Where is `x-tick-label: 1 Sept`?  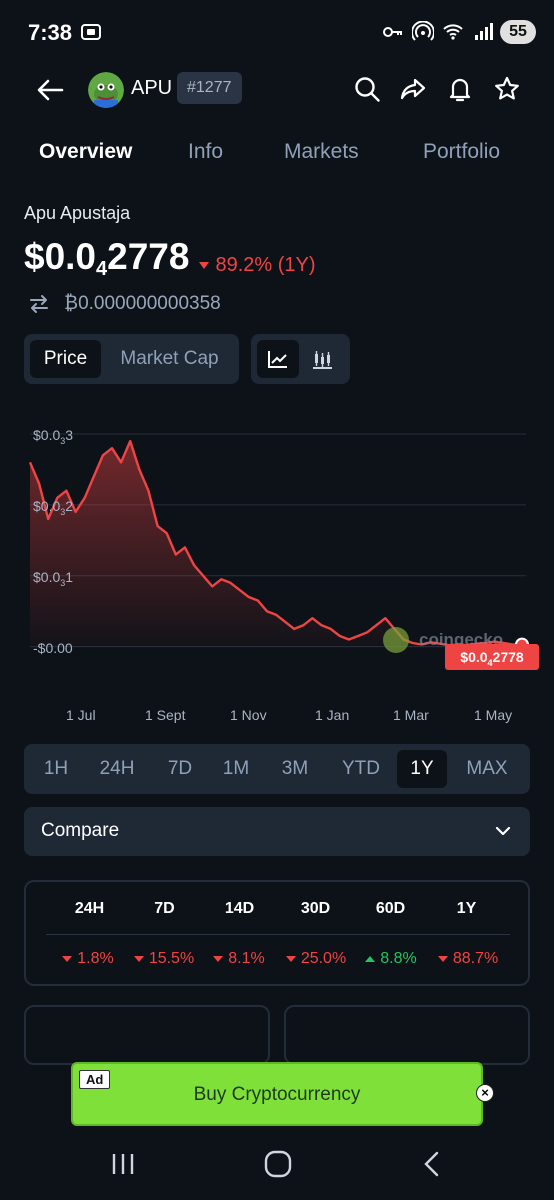
x-tick-label: 1 Sept is located at coordinates (165, 715).